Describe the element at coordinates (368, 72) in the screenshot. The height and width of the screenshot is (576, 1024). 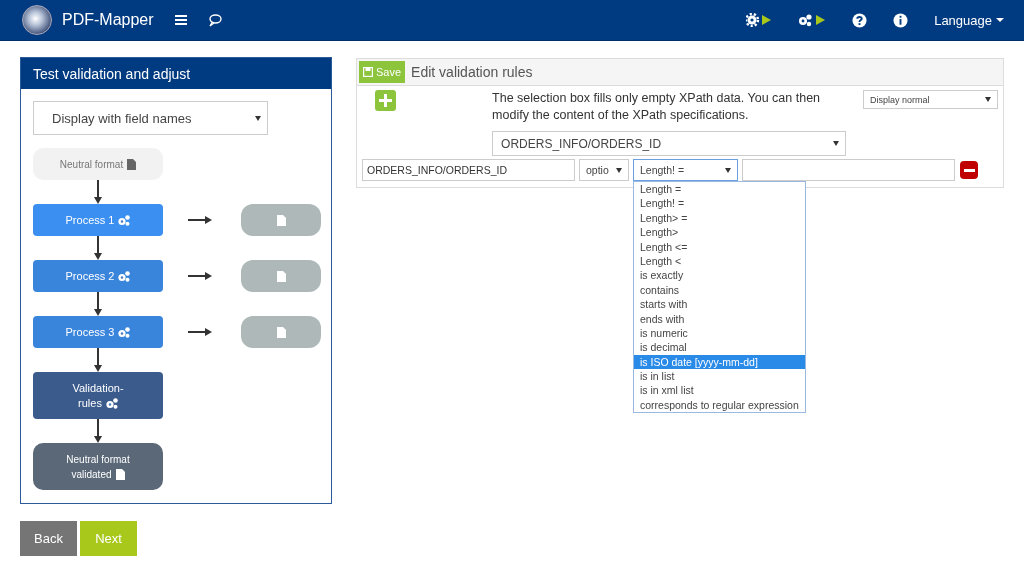
I see `floppy-icon` at that location.